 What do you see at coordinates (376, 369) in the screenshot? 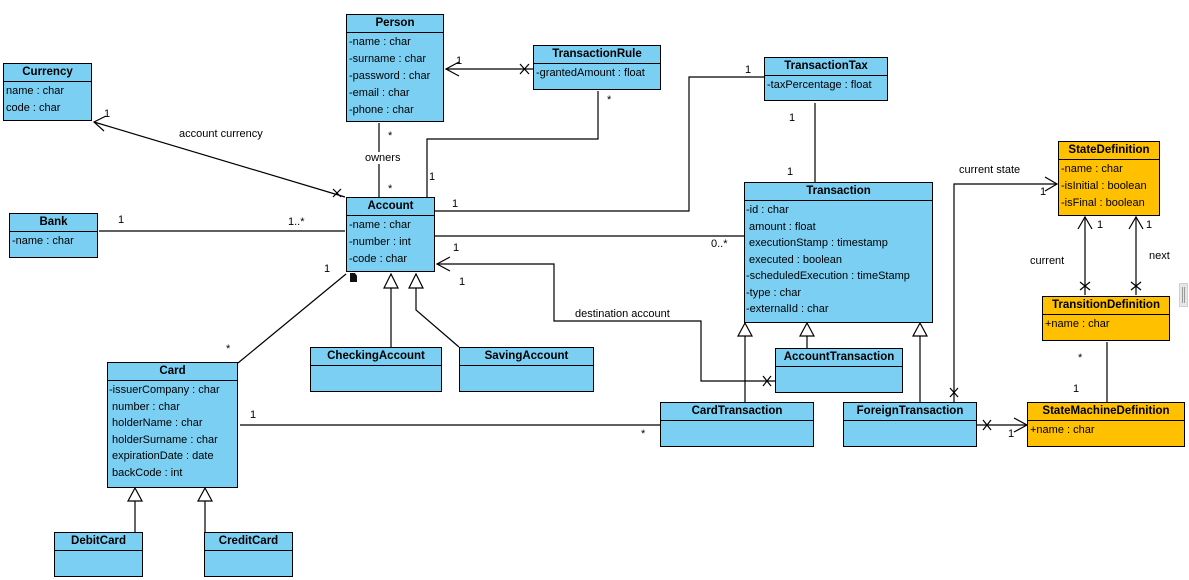
I see `class-checking-account: CheckingAccount` at bounding box center [376, 369].